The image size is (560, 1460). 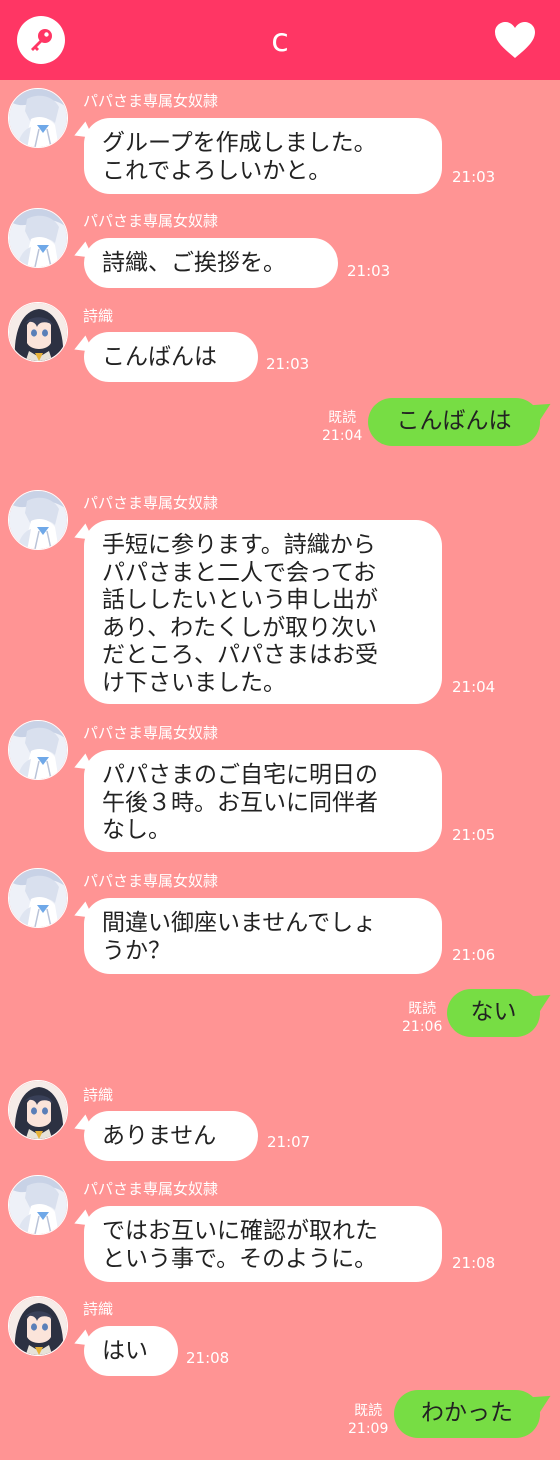 I want to click on chat-header: c, so click(x=280, y=40).